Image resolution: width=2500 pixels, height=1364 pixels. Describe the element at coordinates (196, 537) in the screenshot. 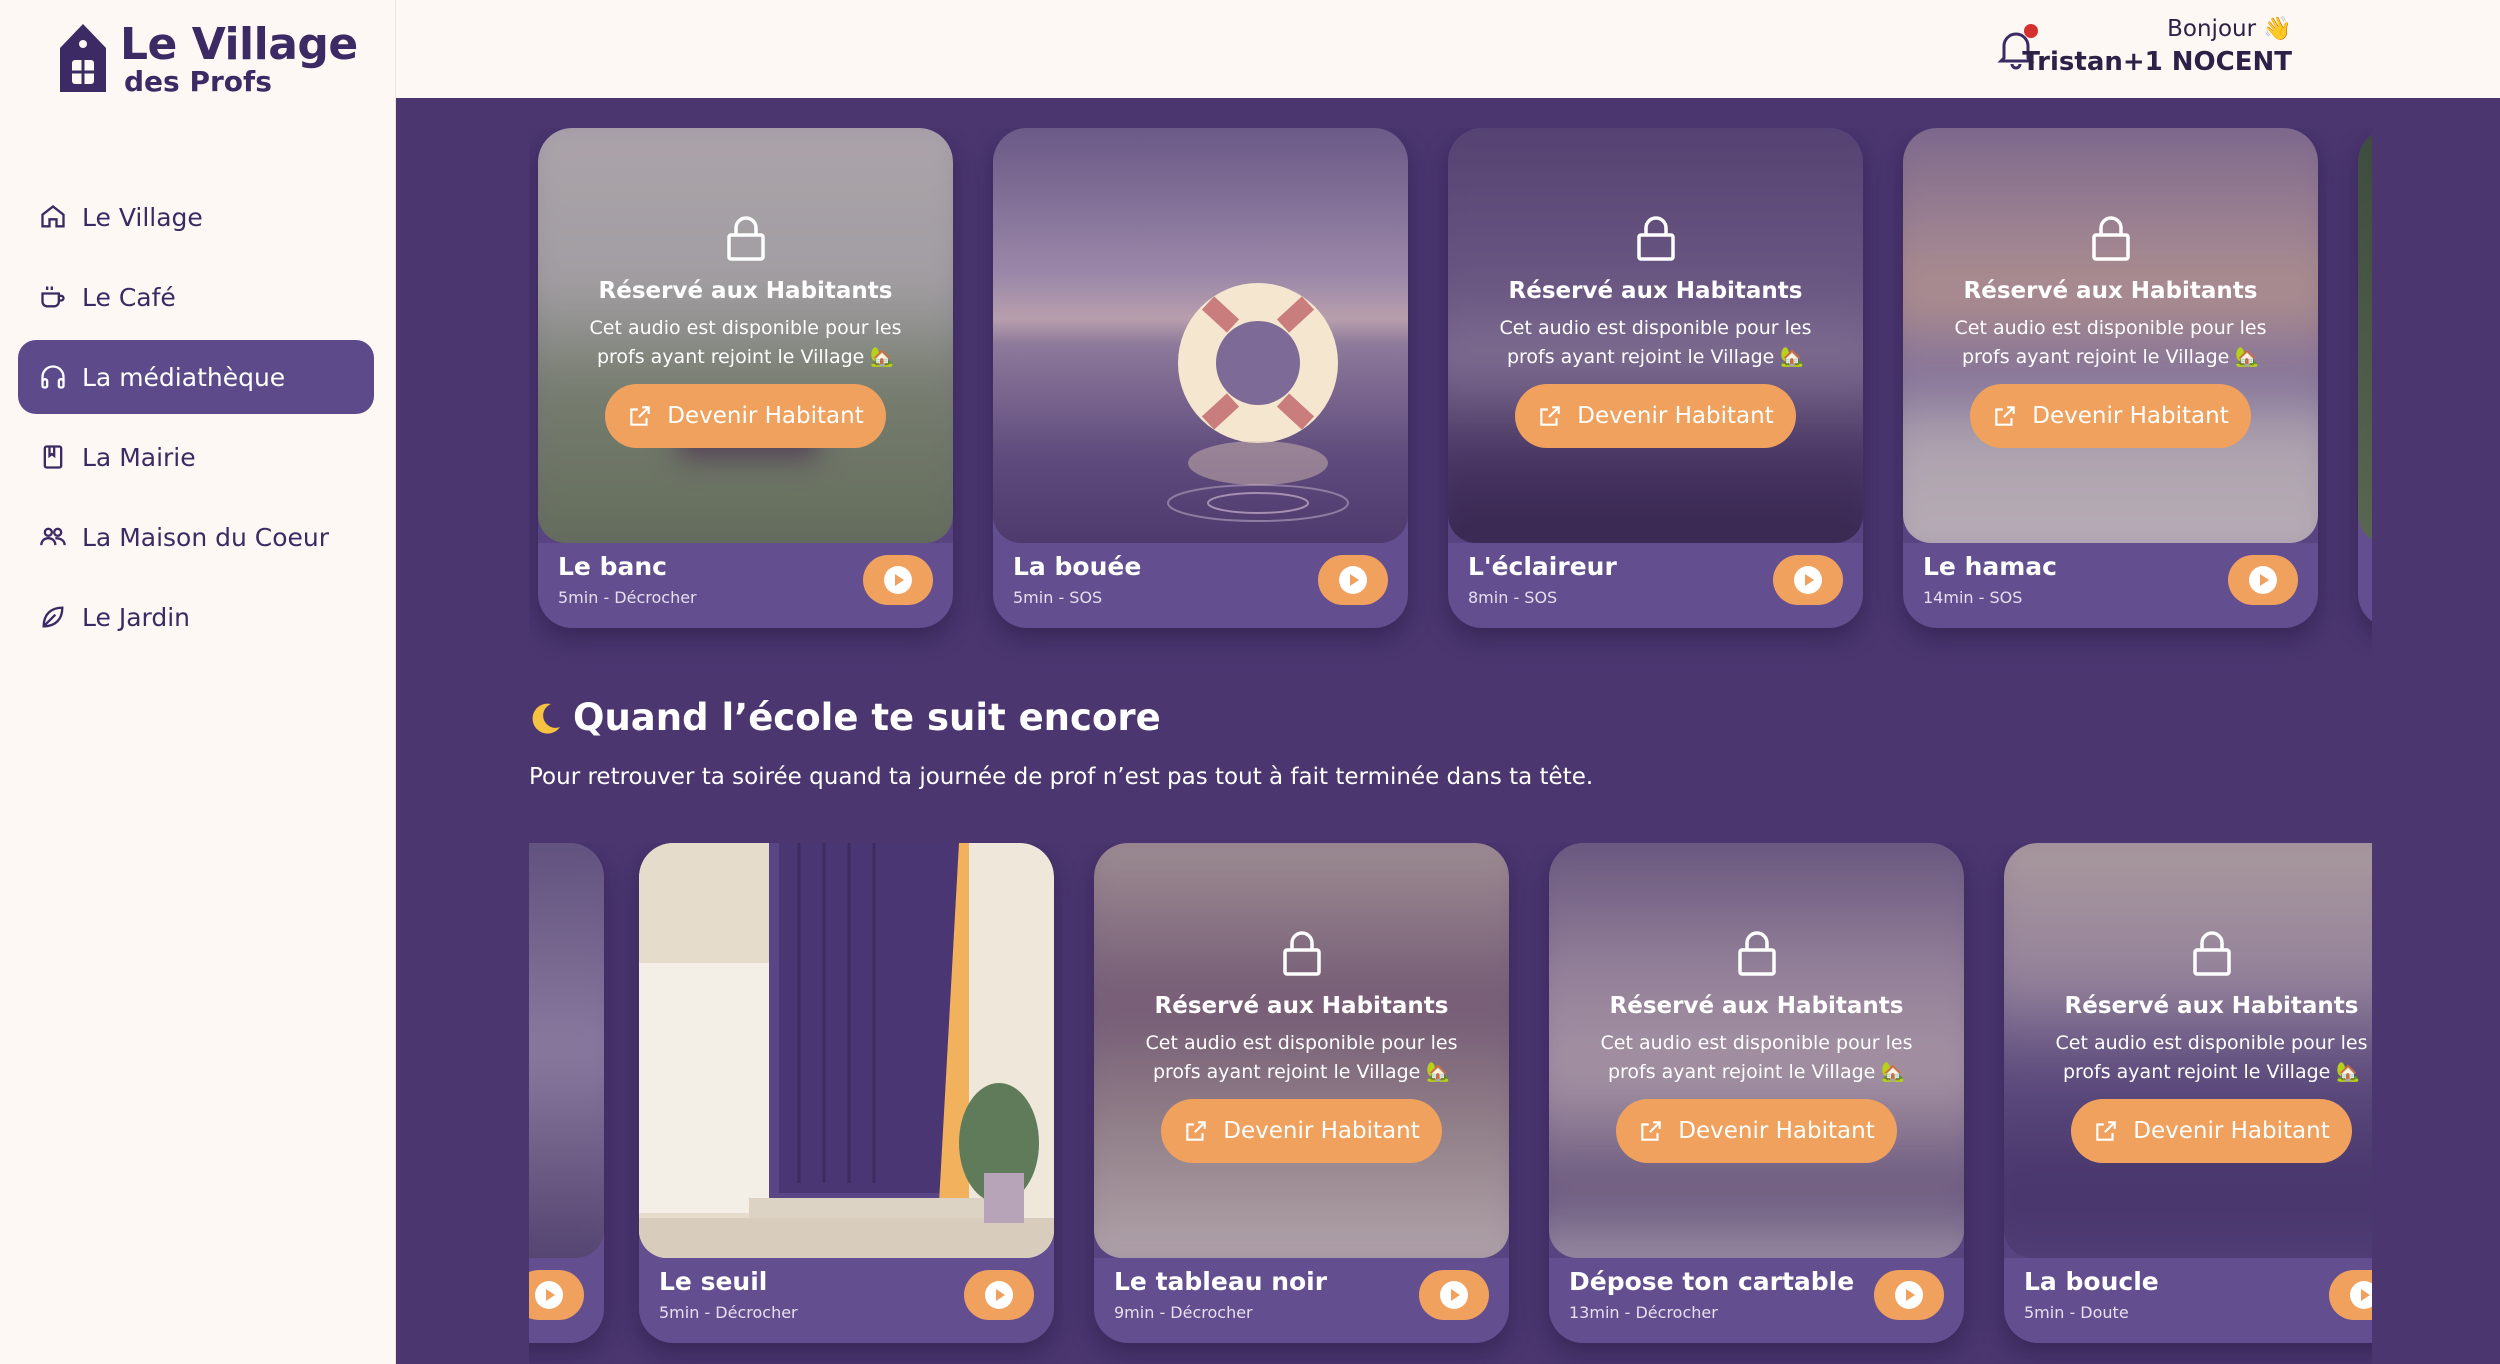

I see `sidebar-item-maison-du-coeur: La Maison du Coeur` at that location.